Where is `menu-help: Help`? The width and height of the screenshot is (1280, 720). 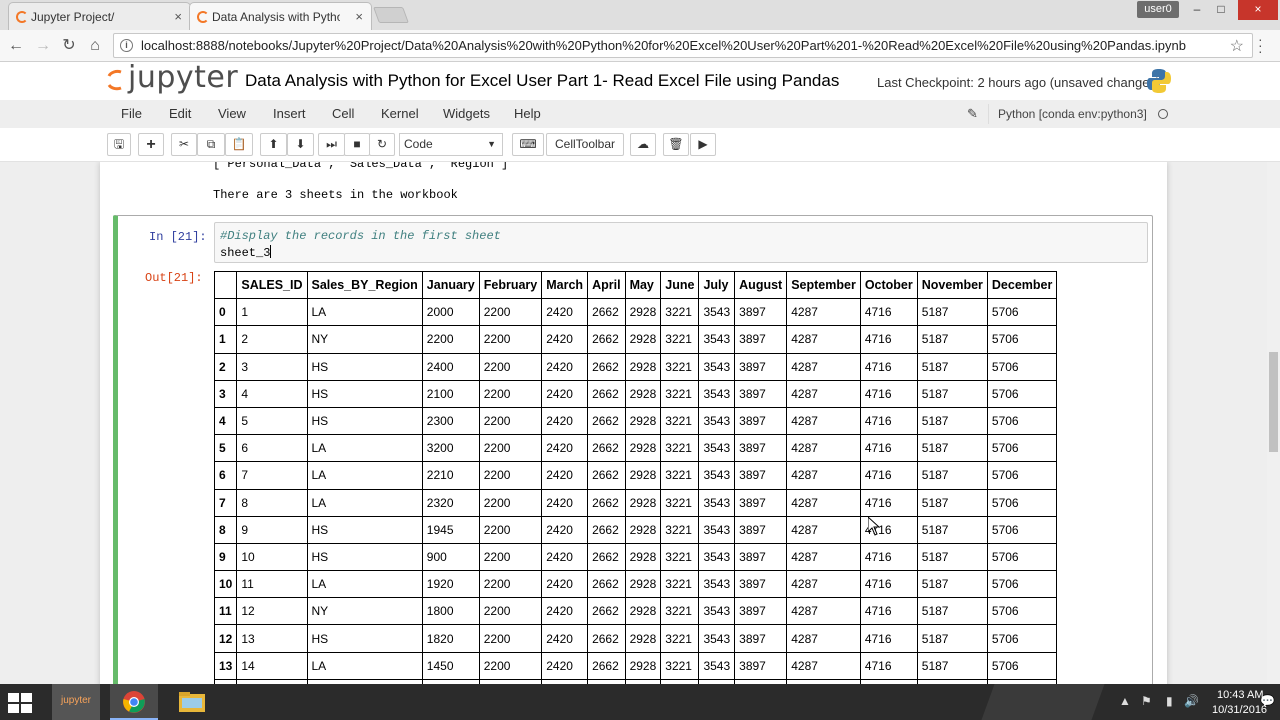
menu-help: Help is located at coordinates (527, 113).